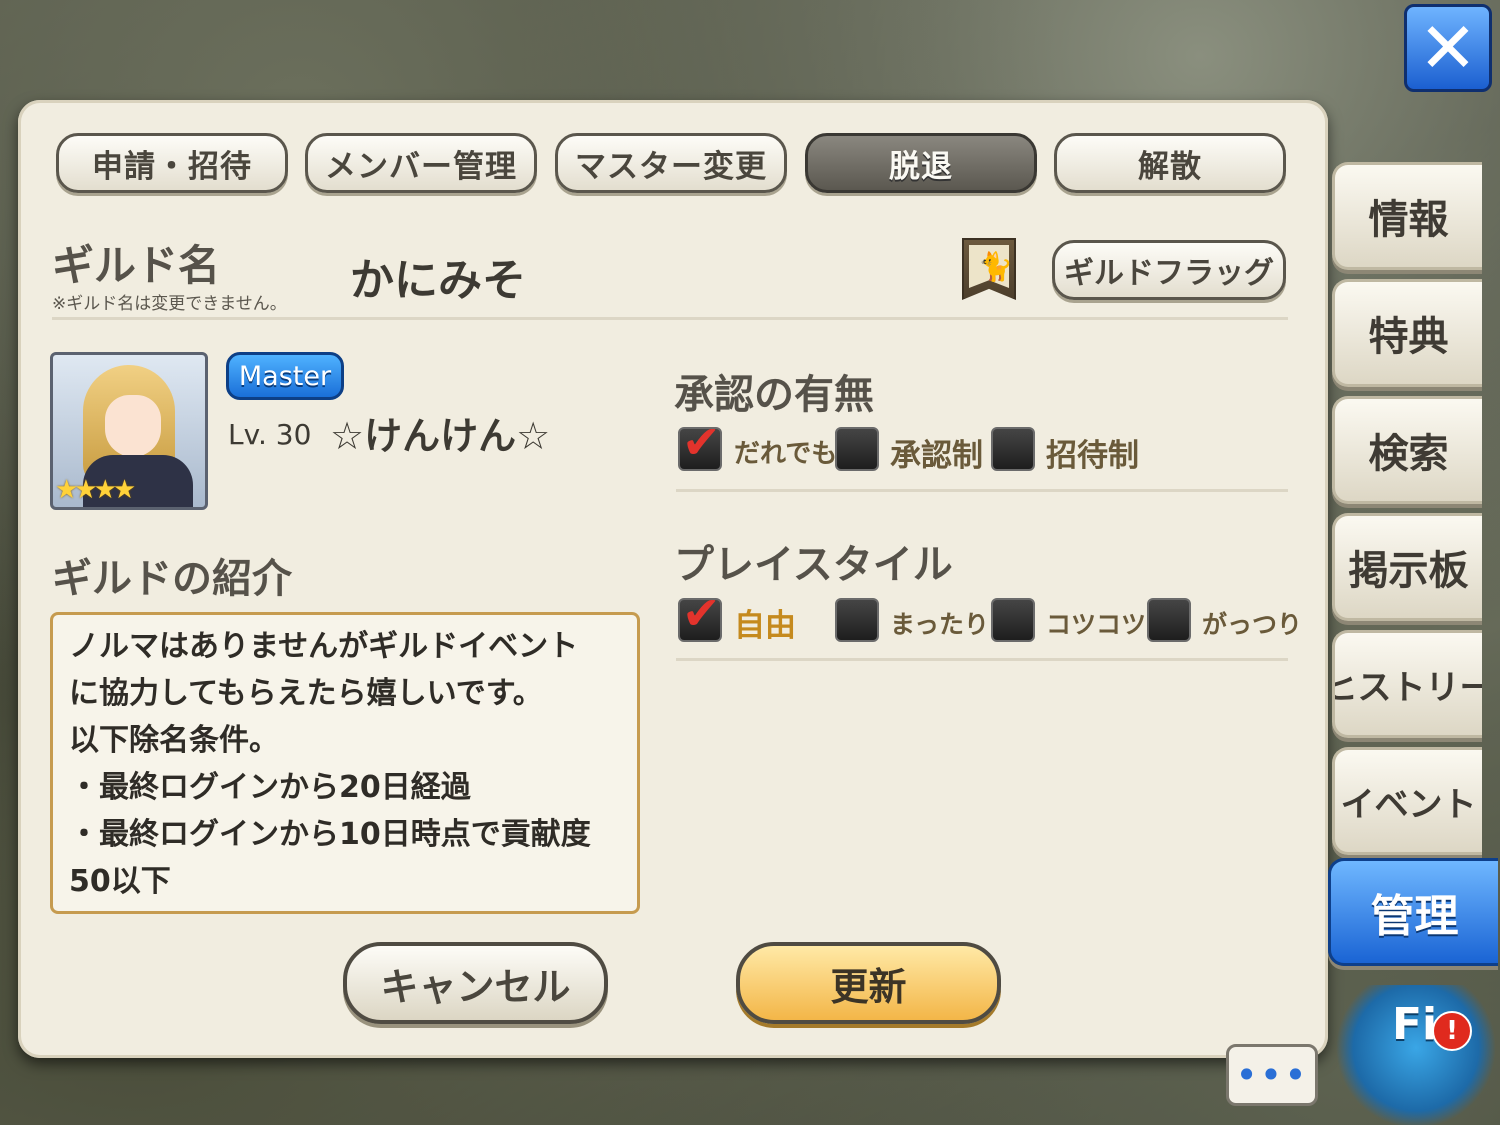 This screenshot has height=1125, width=1500. What do you see at coordinates (120, 881) in the screenshot?
I see `intro-line: 50以下` at bounding box center [120, 881].